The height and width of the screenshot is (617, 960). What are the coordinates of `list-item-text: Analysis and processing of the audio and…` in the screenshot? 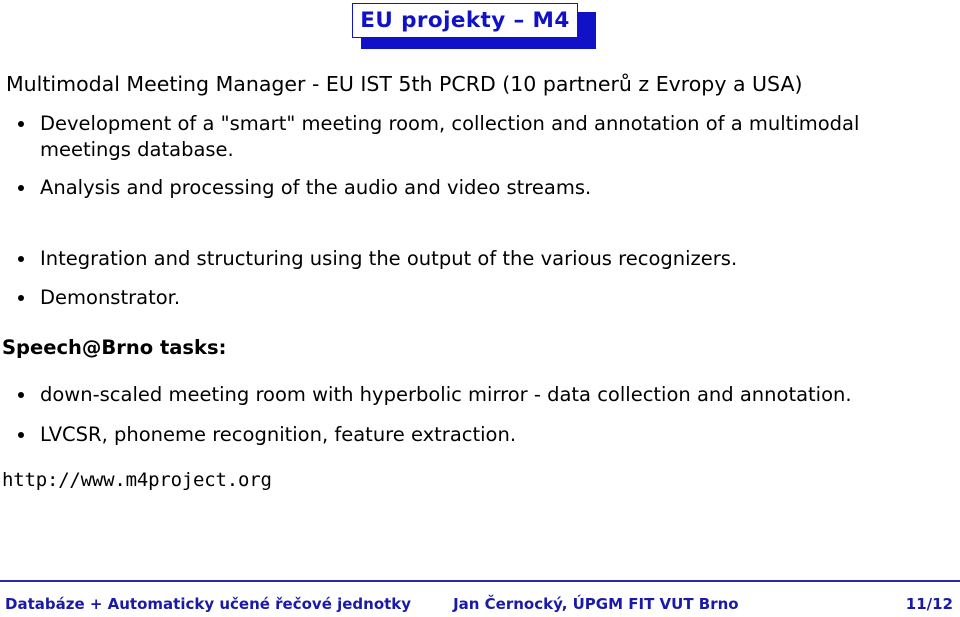 It's located at (316, 187).